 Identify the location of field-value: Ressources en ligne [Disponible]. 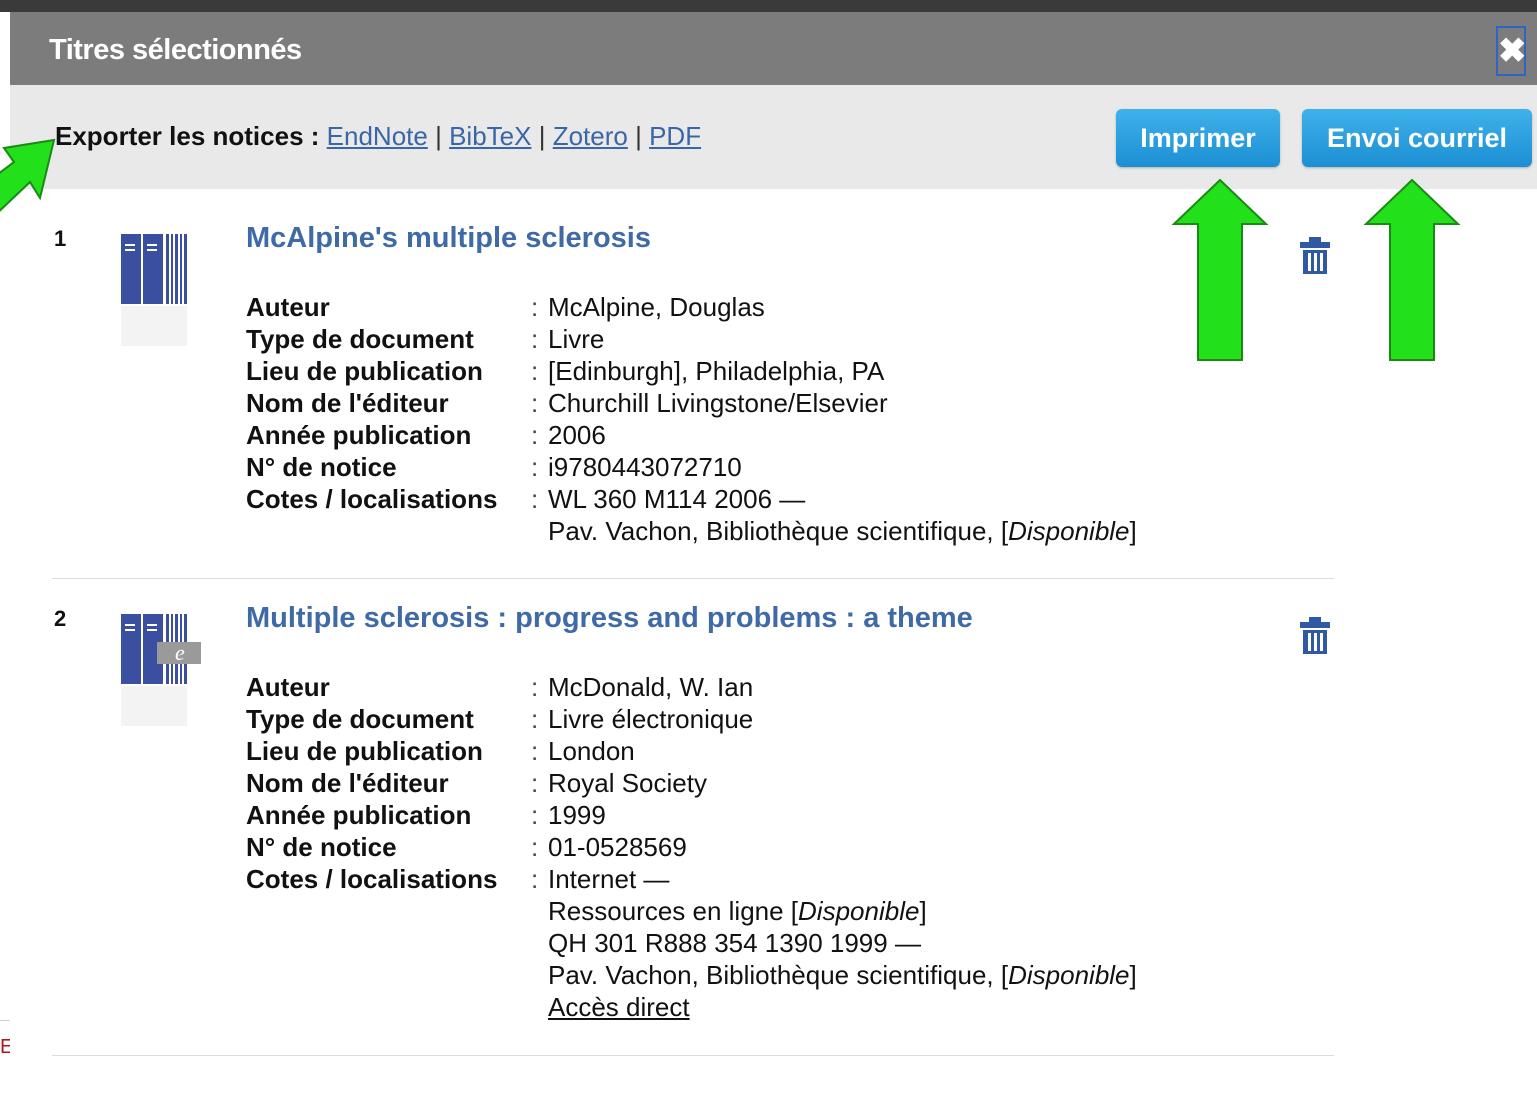
(737, 911).